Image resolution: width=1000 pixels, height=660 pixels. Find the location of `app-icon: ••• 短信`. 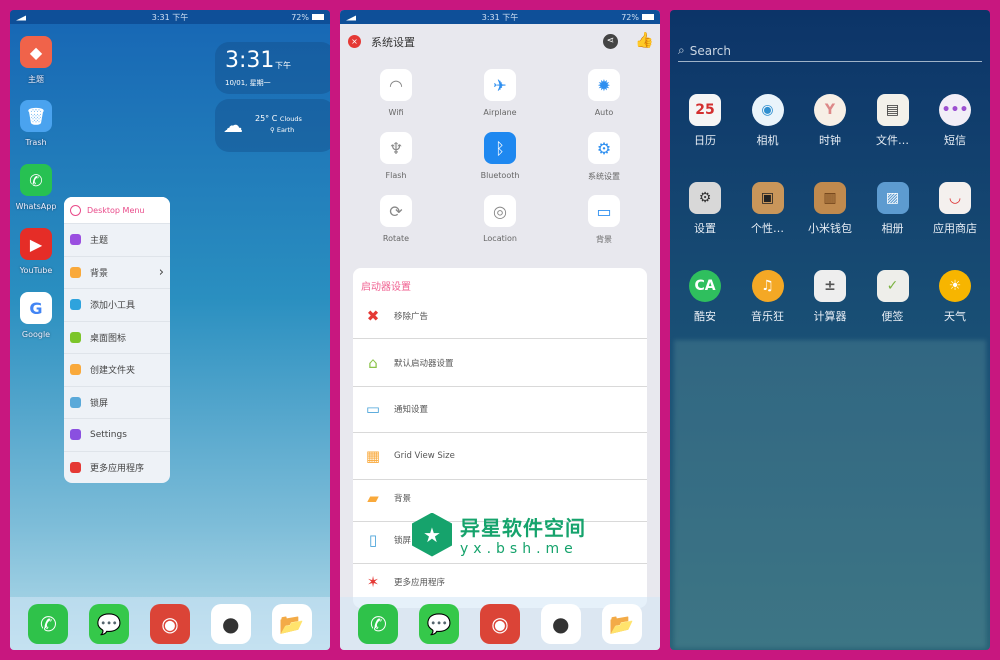

app-icon: ••• 短信 is located at coordinates (955, 121).